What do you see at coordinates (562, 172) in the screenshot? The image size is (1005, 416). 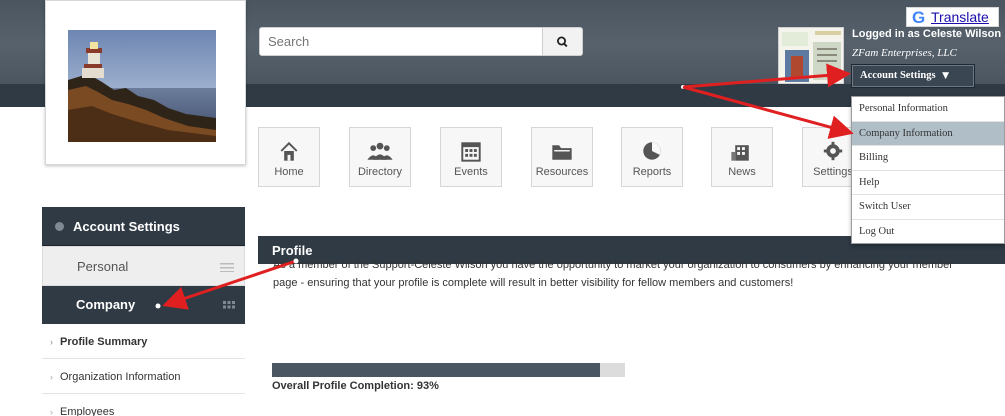 I see `nav-label-resources: Resources` at bounding box center [562, 172].